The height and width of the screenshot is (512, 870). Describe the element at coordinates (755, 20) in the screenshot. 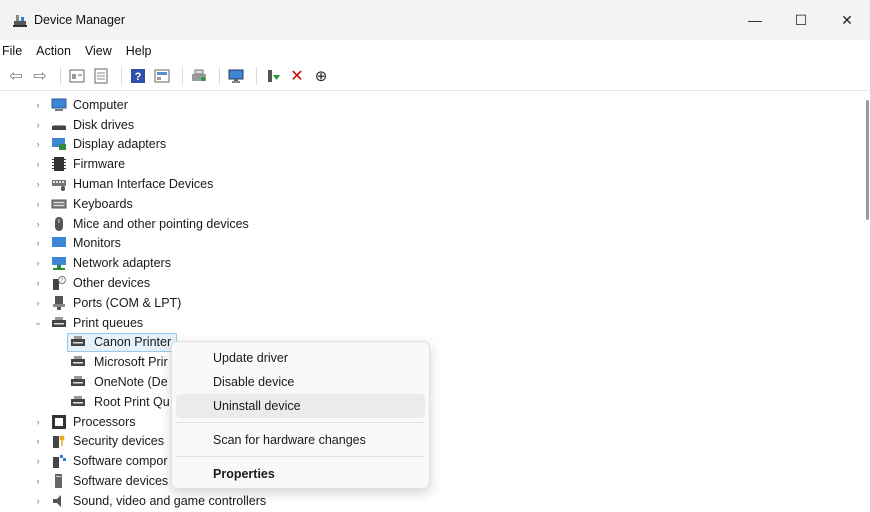

I see `minimize-button: —` at that location.